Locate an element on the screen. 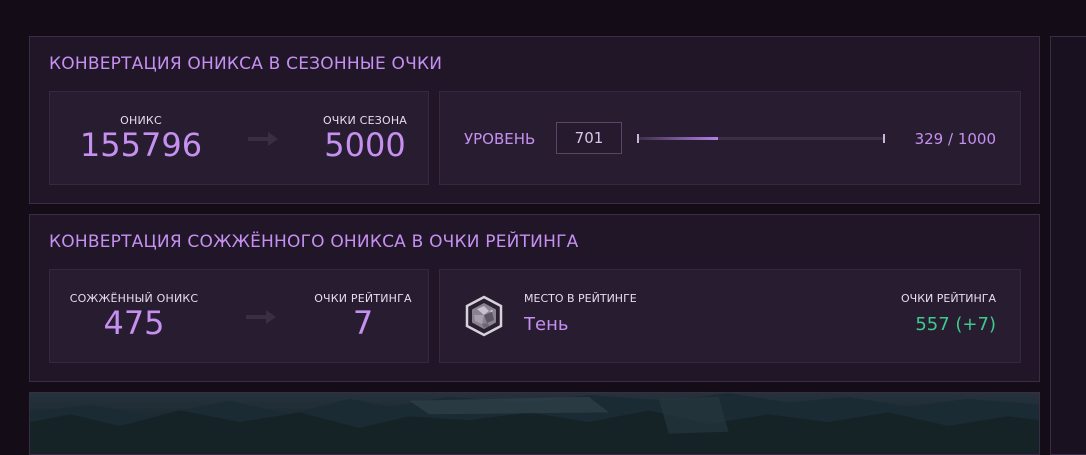 The width and height of the screenshot is (1086, 455). rating-points-total-value: 557 (+7) is located at coordinates (955, 324).